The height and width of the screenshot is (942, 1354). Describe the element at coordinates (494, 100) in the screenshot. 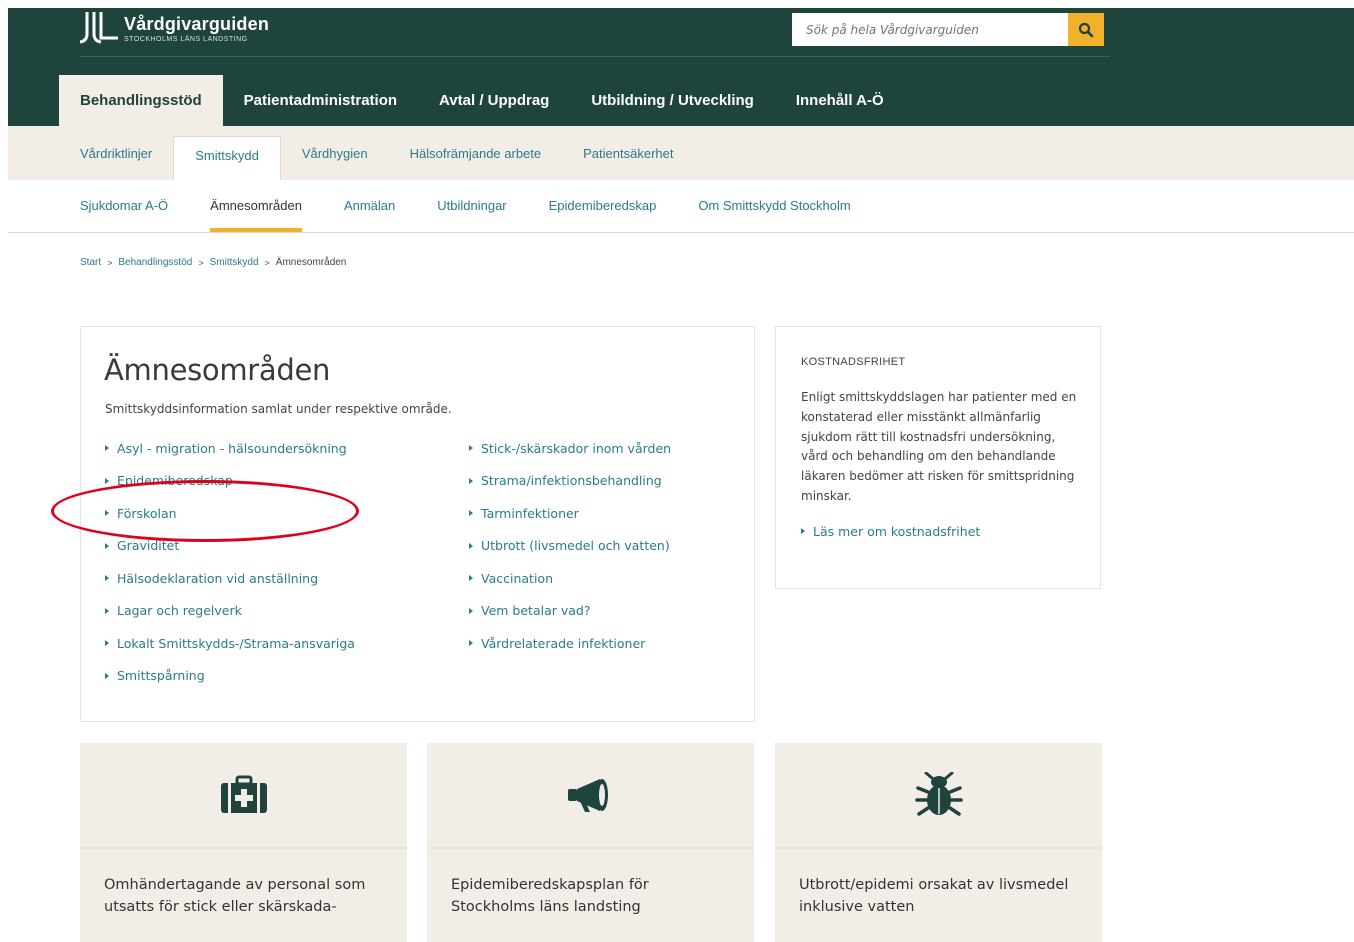

I see `main-nav-avtal-uppdrag: Avtal / Uppdrag` at that location.